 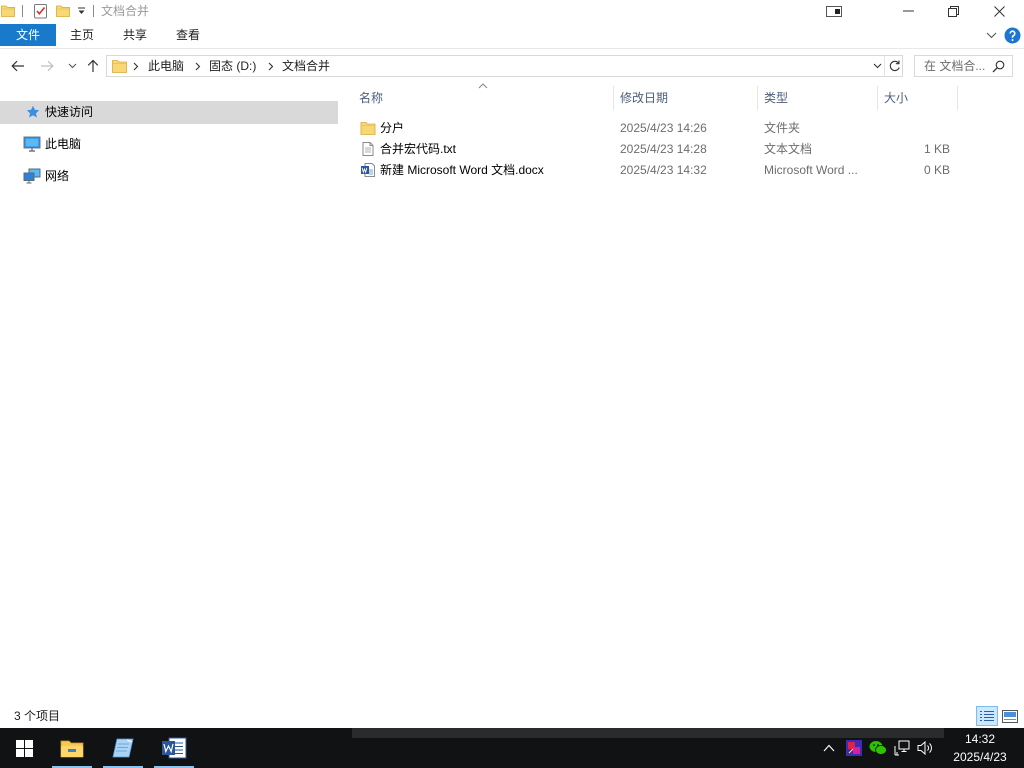 What do you see at coordinates (306, 66) in the screenshot?
I see `breadcrumb-current-folder: 文档合并` at bounding box center [306, 66].